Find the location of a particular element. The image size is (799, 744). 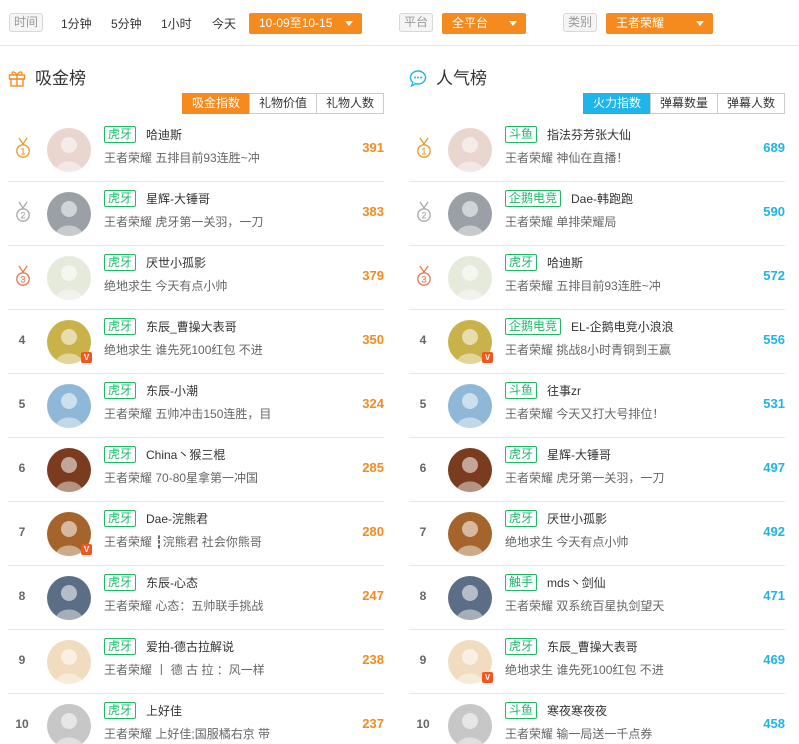

rank-row: 4 V 企鹅电竞 EL-企鹅电竞小浪浪 王者荣耀 挑战8小时青铜到王赢 556 is located at coordinates (597, 342).